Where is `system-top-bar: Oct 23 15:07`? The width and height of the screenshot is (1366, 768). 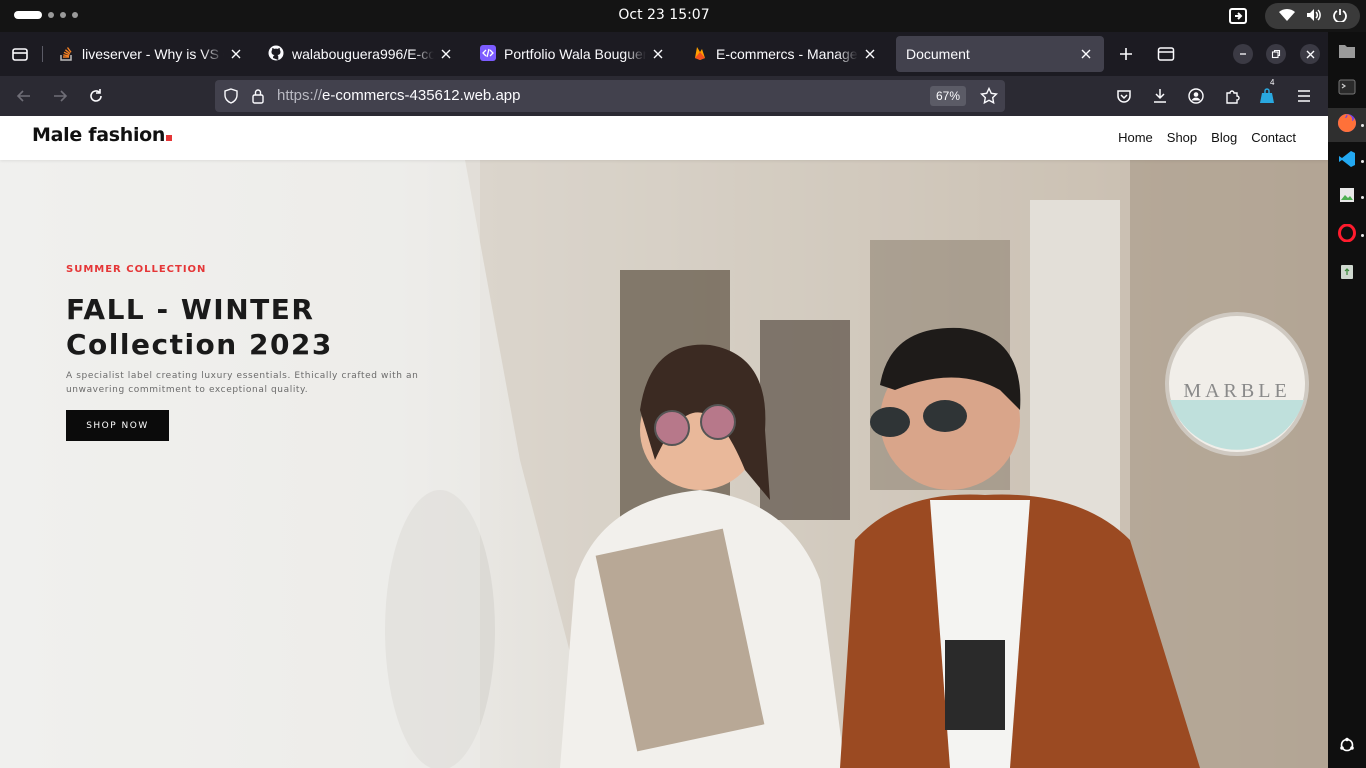 system-top-bar: Oct 23 15:07 is located at coordinates (683, 16).